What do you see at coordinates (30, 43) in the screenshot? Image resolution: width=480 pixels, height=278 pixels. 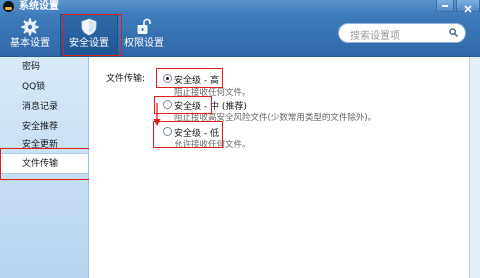 I see `tab-basic-settings-label: 基本设置` at bounding box center [30, 43].